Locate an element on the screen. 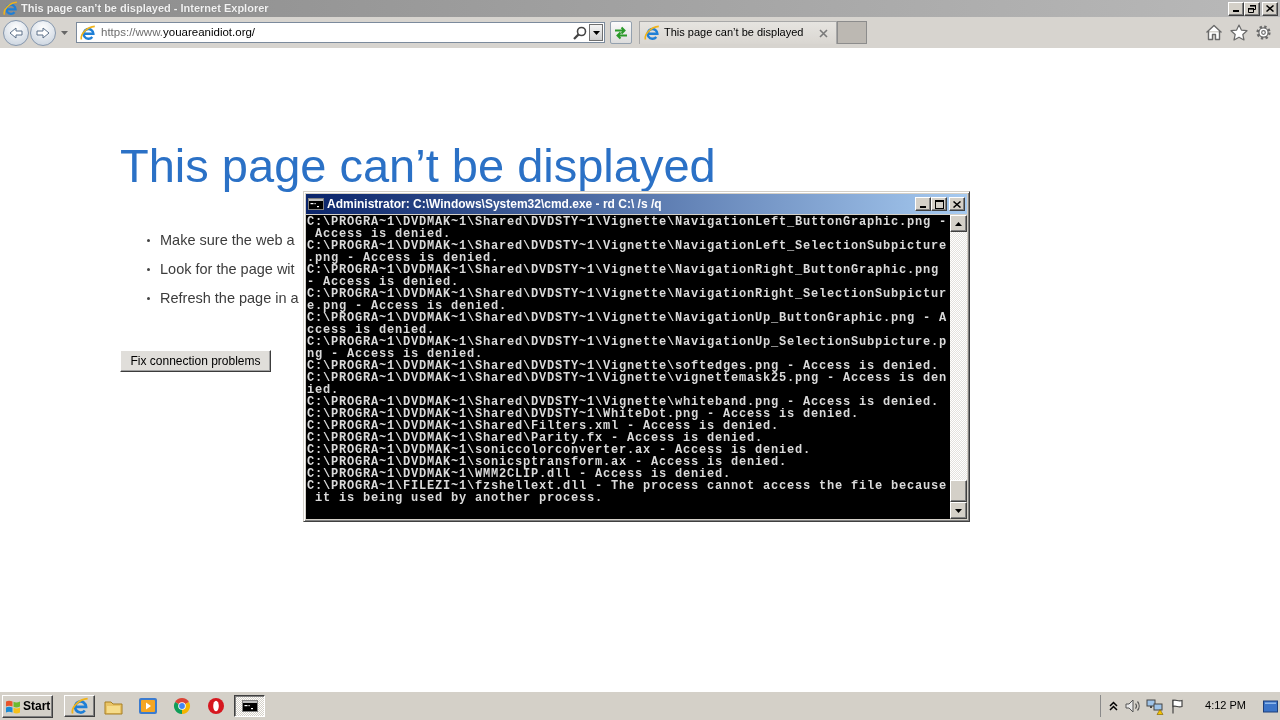 The image size is (1280, 720). console-line: C:\PROGRA~1\DVDMAK~1\Shared\DVDSTY~1\Vignette\vignettemask25.png - Access is den is located at coordinates (628, 378).